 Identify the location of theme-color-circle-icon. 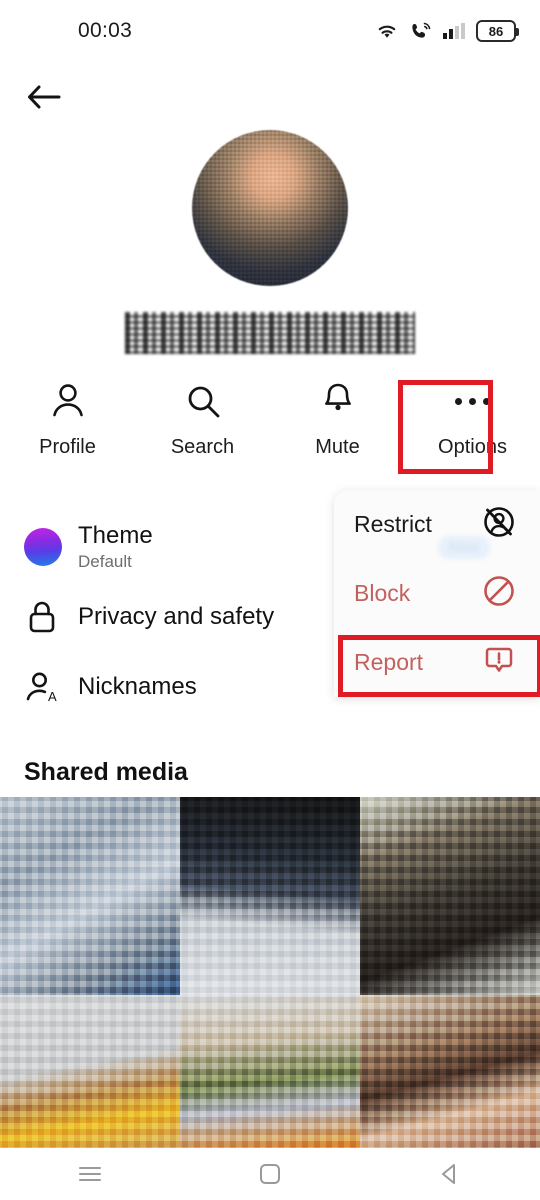
(51, 547).